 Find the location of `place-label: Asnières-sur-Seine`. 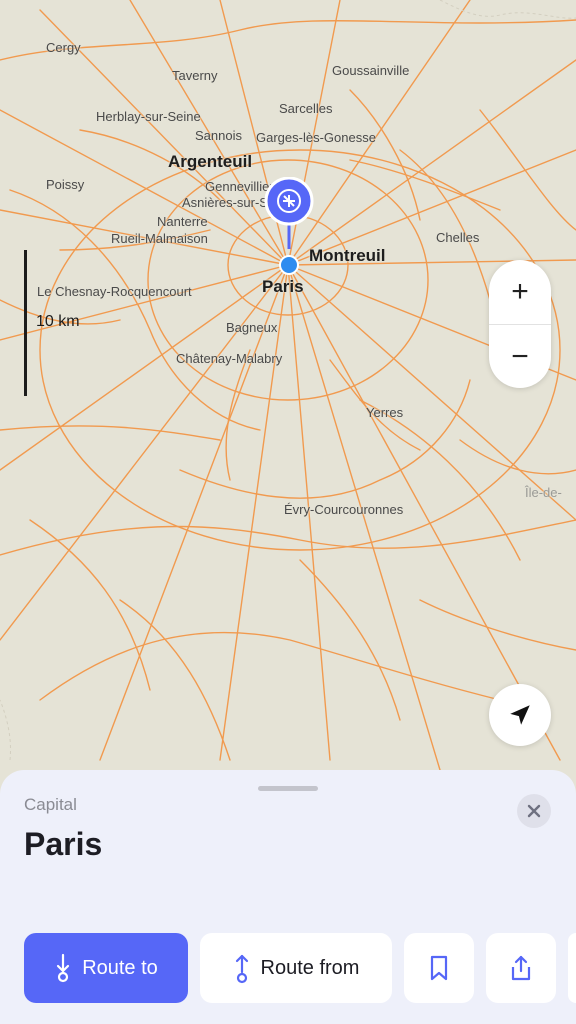

place-label: Asnières-sur-Seine is located at coordinates (224, 202).